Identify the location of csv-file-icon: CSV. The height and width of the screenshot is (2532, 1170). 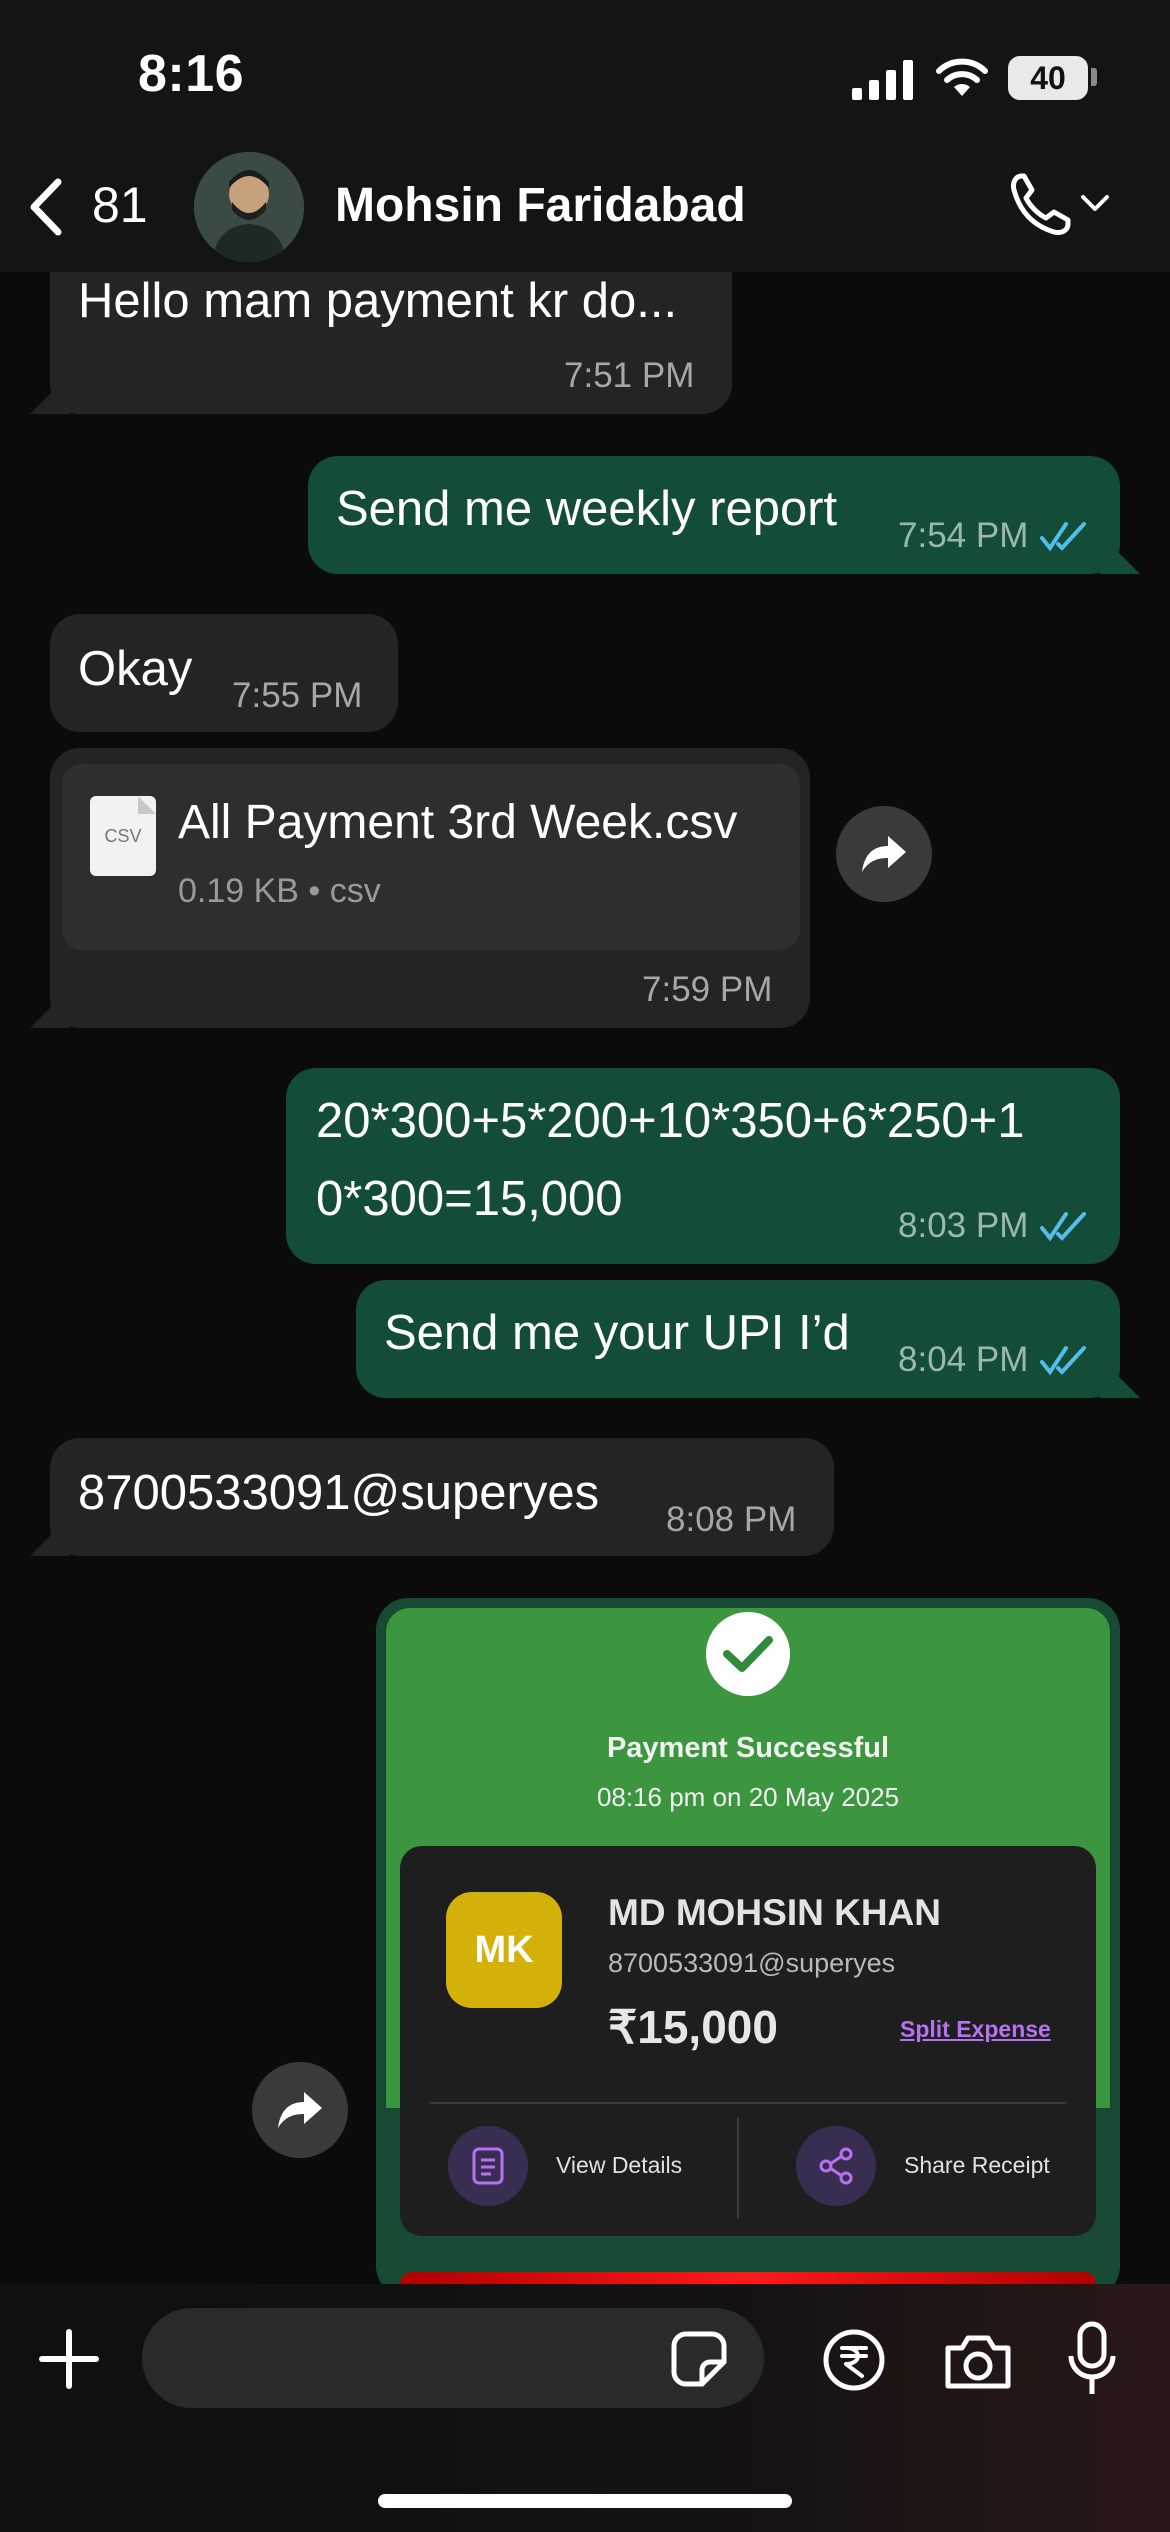
(123, 836).